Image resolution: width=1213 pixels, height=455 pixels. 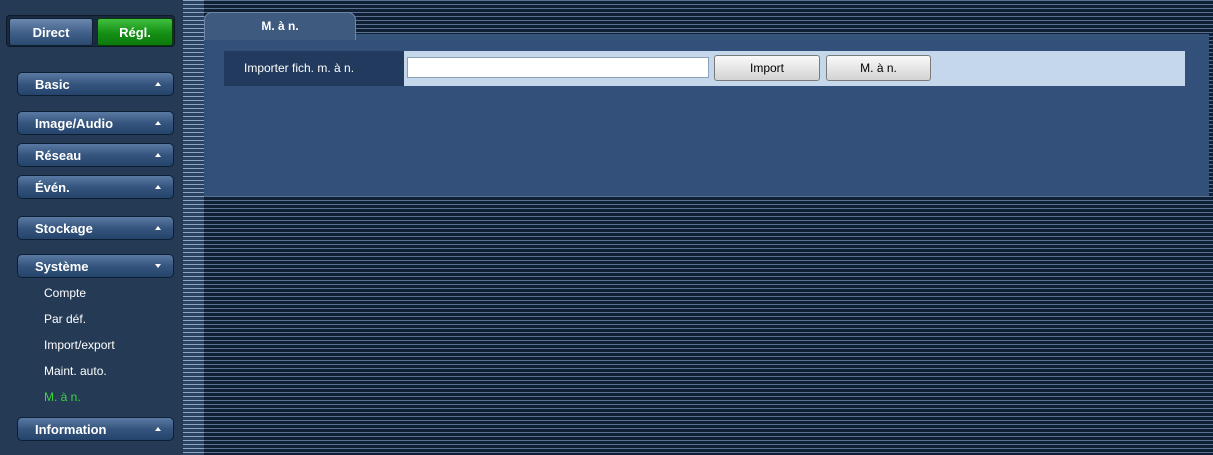 I want to click on menu-information: Information, so click(x=95, y=429).